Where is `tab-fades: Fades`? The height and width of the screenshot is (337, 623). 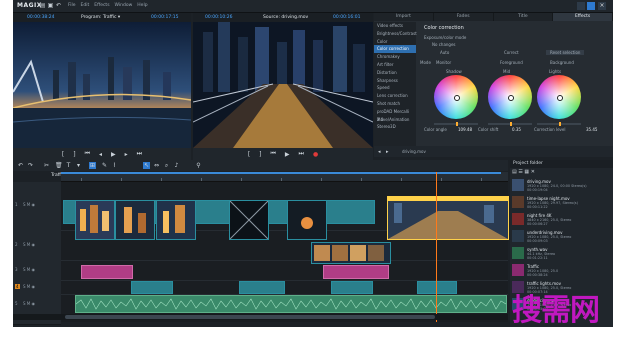
tab-fades: Fades is located at coordinates (463, 17).